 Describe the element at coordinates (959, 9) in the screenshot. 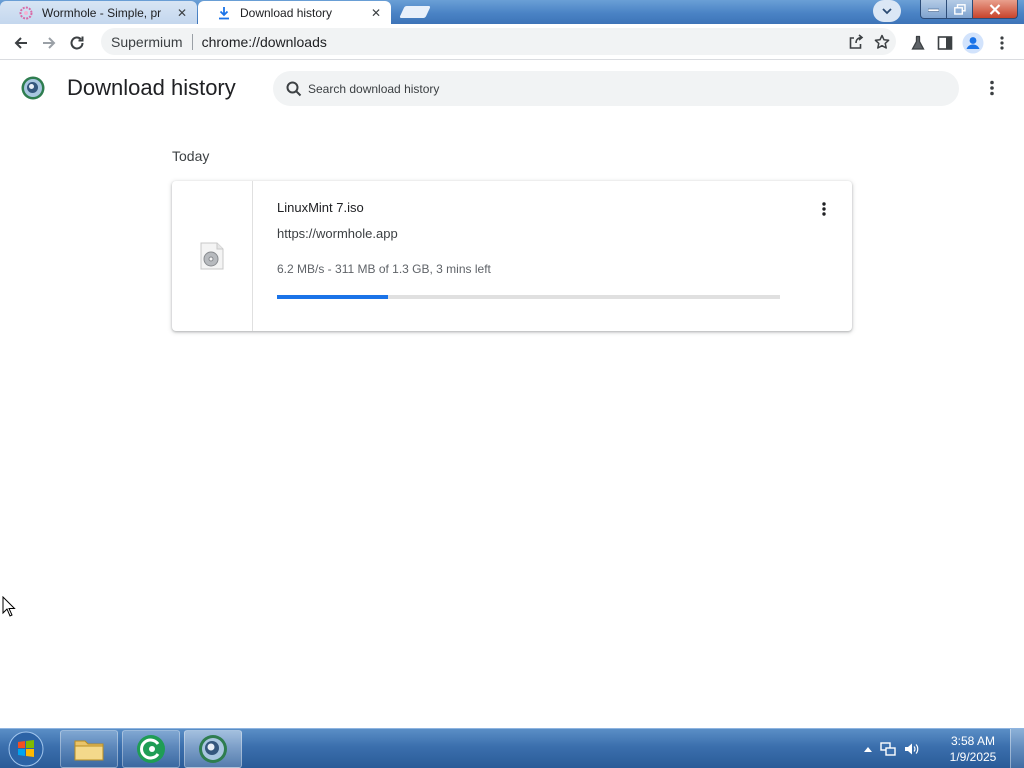

I see `restore-button` at that location.